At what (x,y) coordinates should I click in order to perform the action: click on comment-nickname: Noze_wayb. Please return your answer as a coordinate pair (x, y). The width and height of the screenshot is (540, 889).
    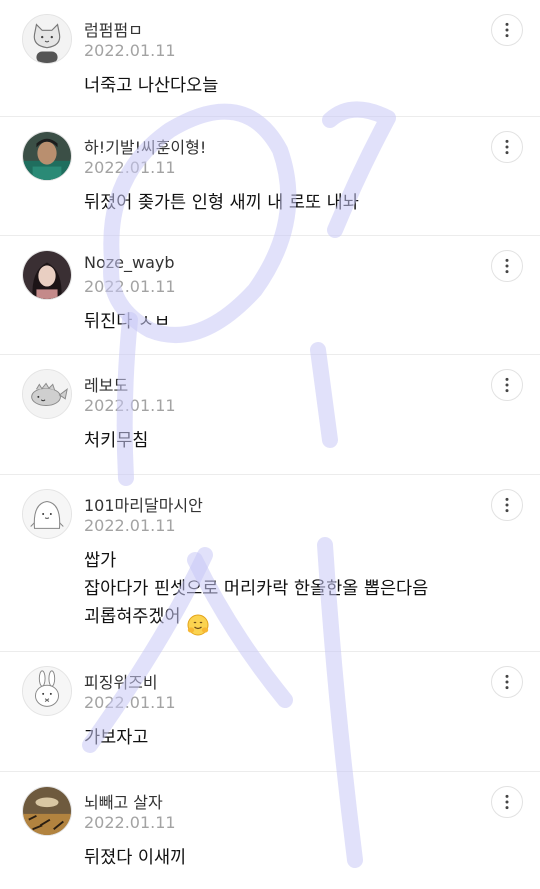
    Looking at the image, I should click on (129, 262).